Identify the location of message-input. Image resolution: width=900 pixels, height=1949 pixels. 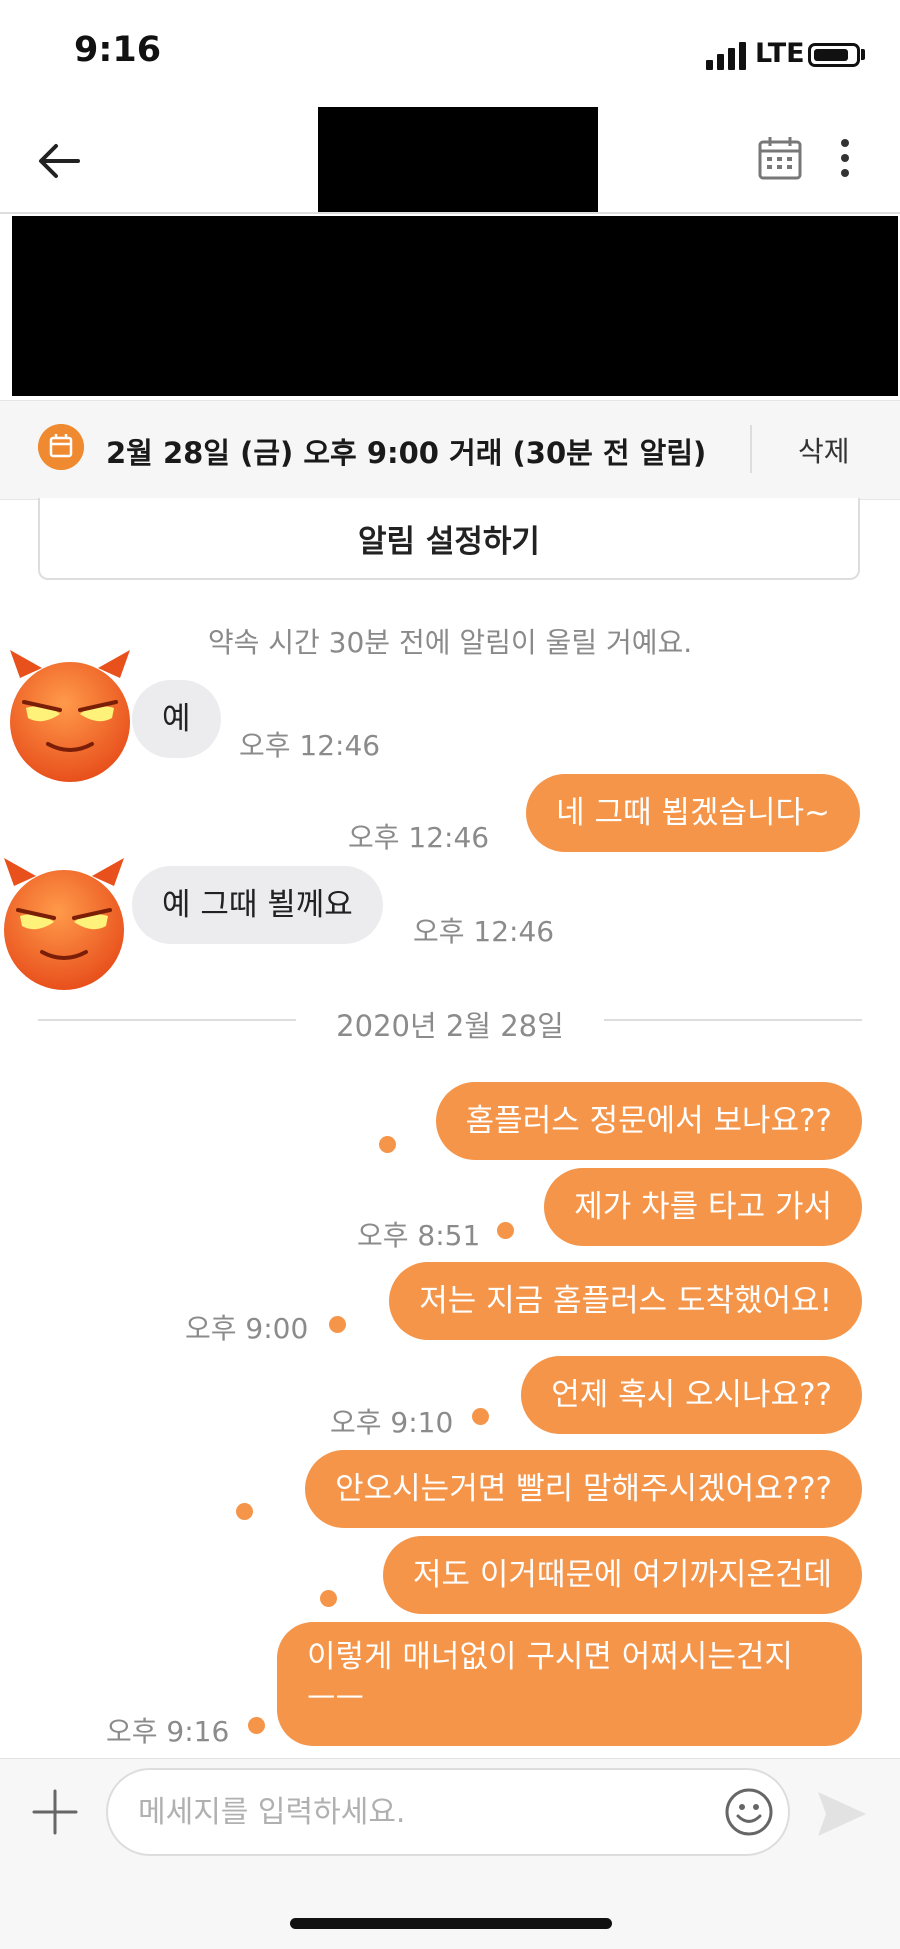
(448, 1812).